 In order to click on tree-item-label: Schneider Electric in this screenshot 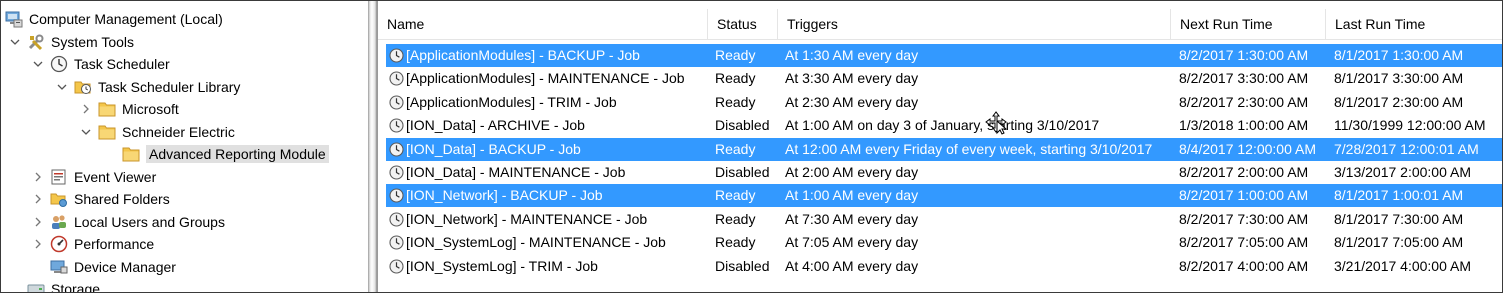, I will do `click(178, 131)`.